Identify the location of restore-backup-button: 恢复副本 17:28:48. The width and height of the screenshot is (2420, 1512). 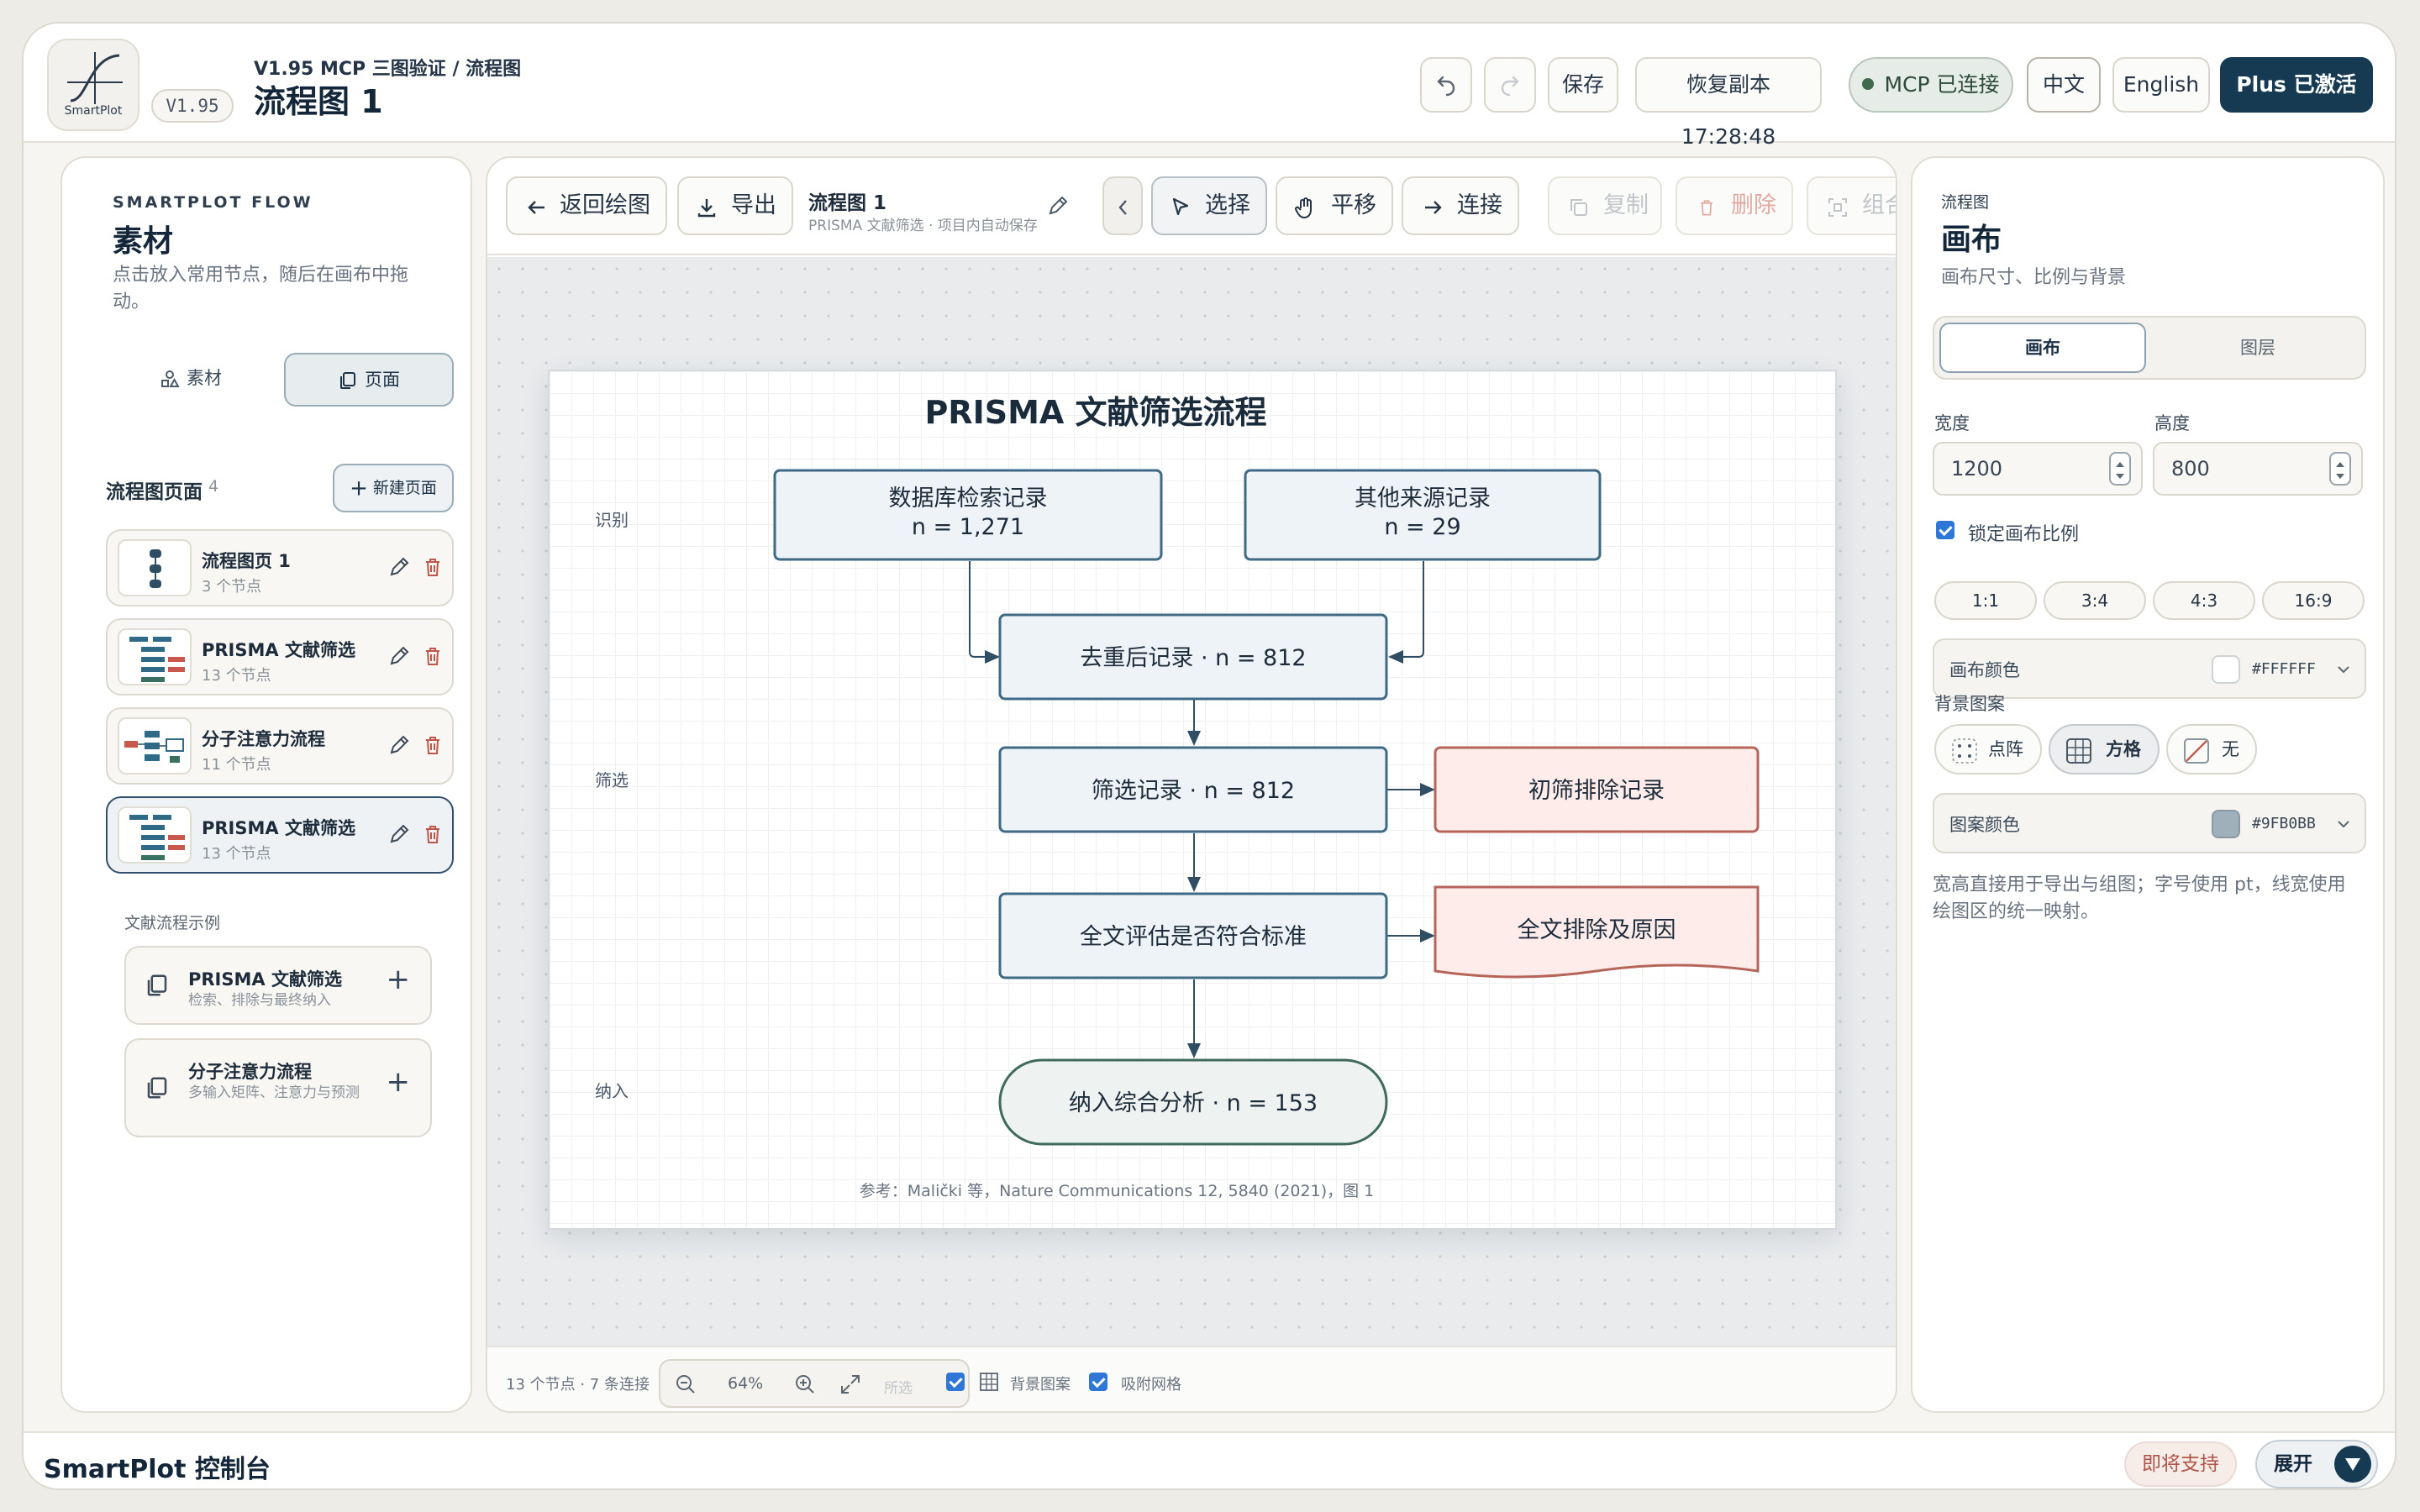
(1729, 103).